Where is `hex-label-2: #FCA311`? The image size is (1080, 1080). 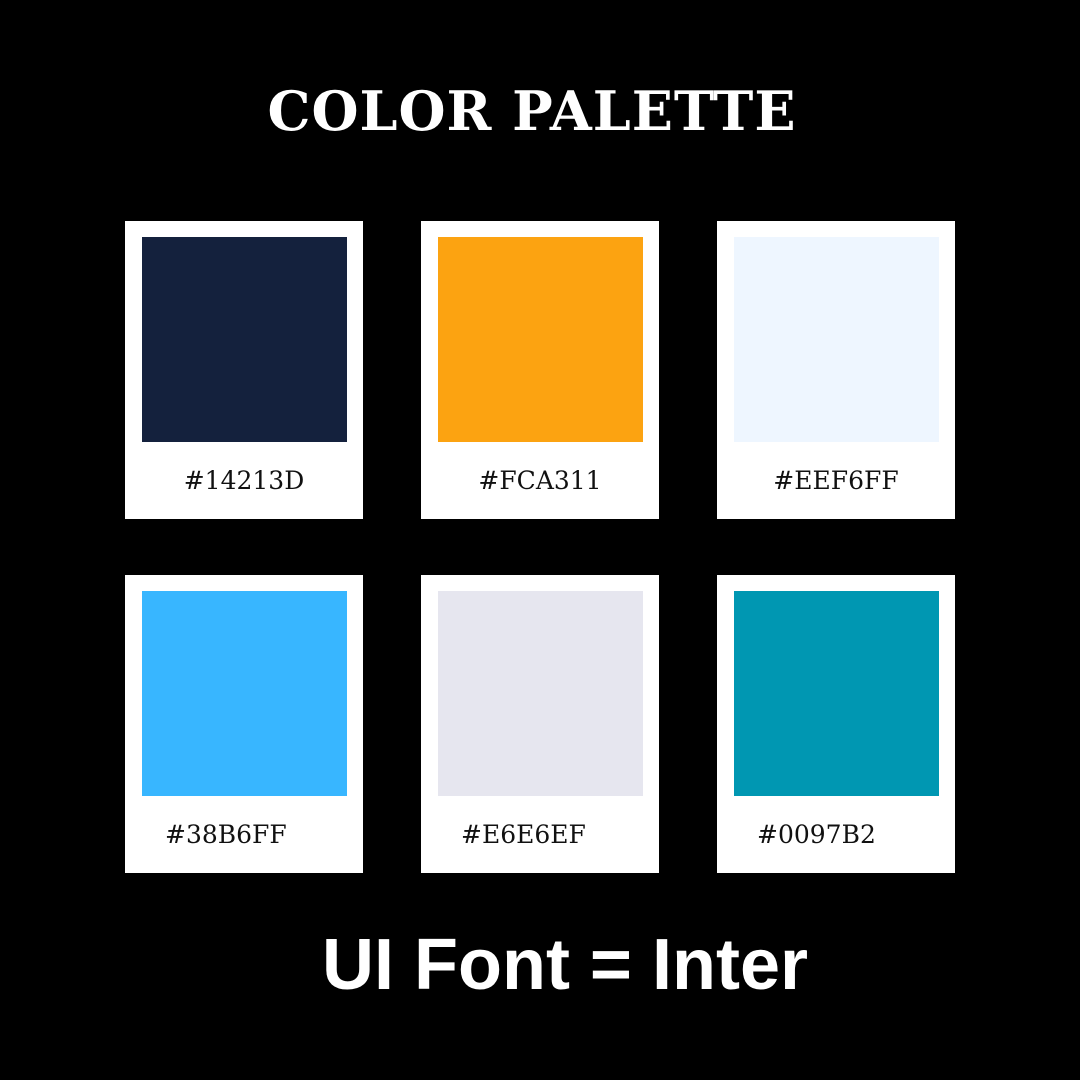
hex-label-2: #FCA311 is located at coordinates (540, 480).